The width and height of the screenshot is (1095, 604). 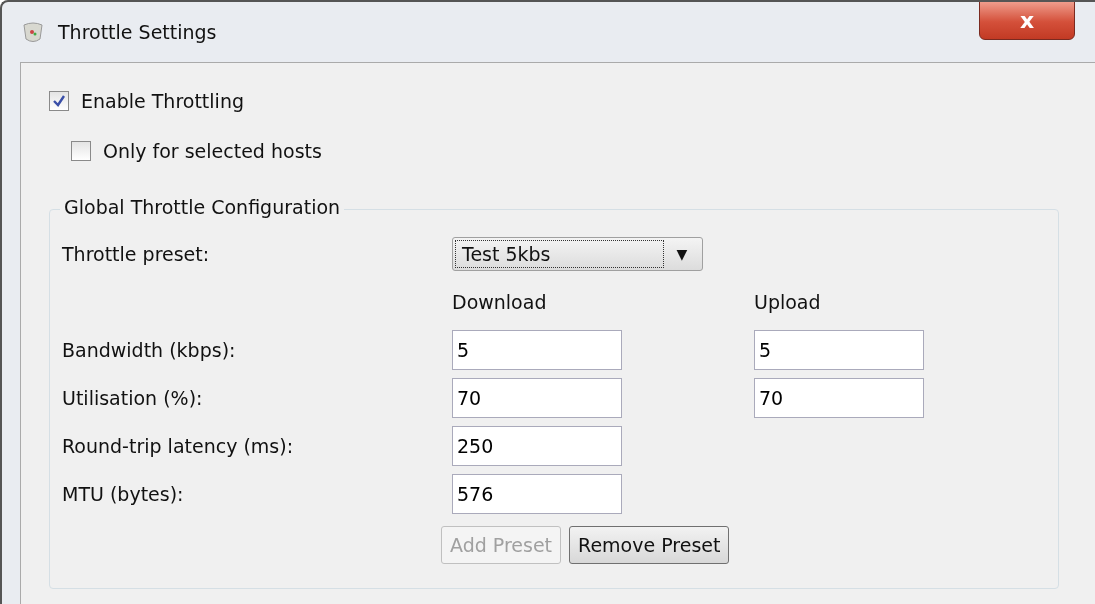 I want to click on preset-dropdown: Test 5kbs ▼, so click(x=577, y=254).